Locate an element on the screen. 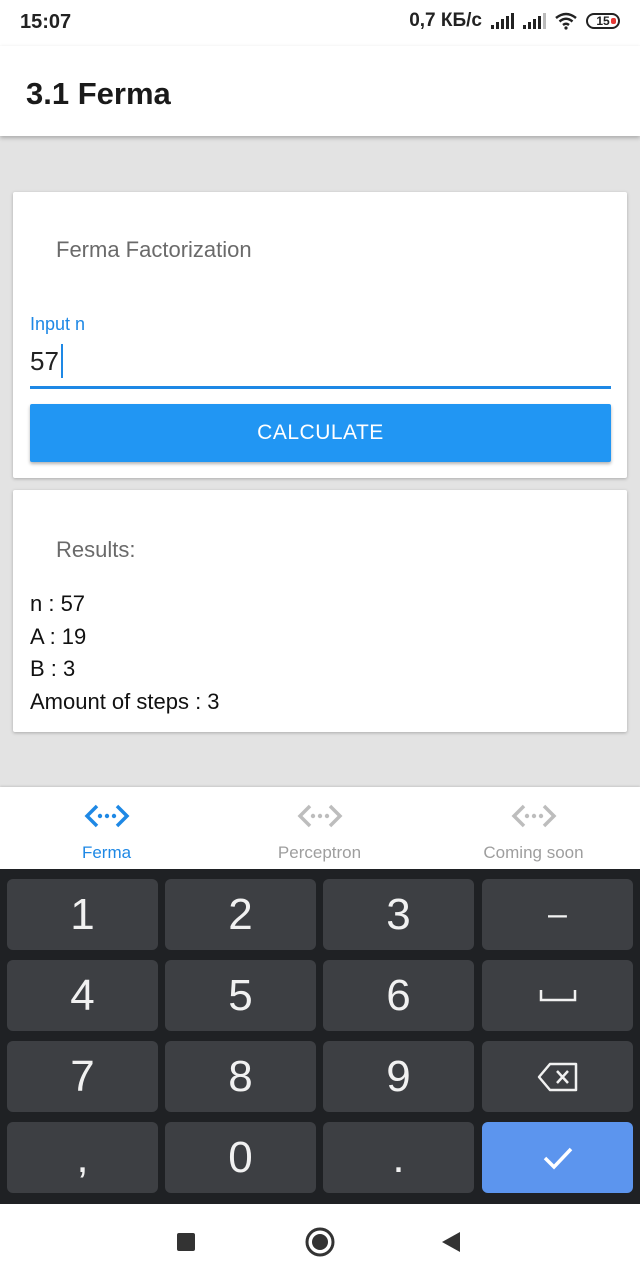 This screenshot has width=640, height=1280. page-title: 3.1 Ferma is located at coordinates (98, 93).